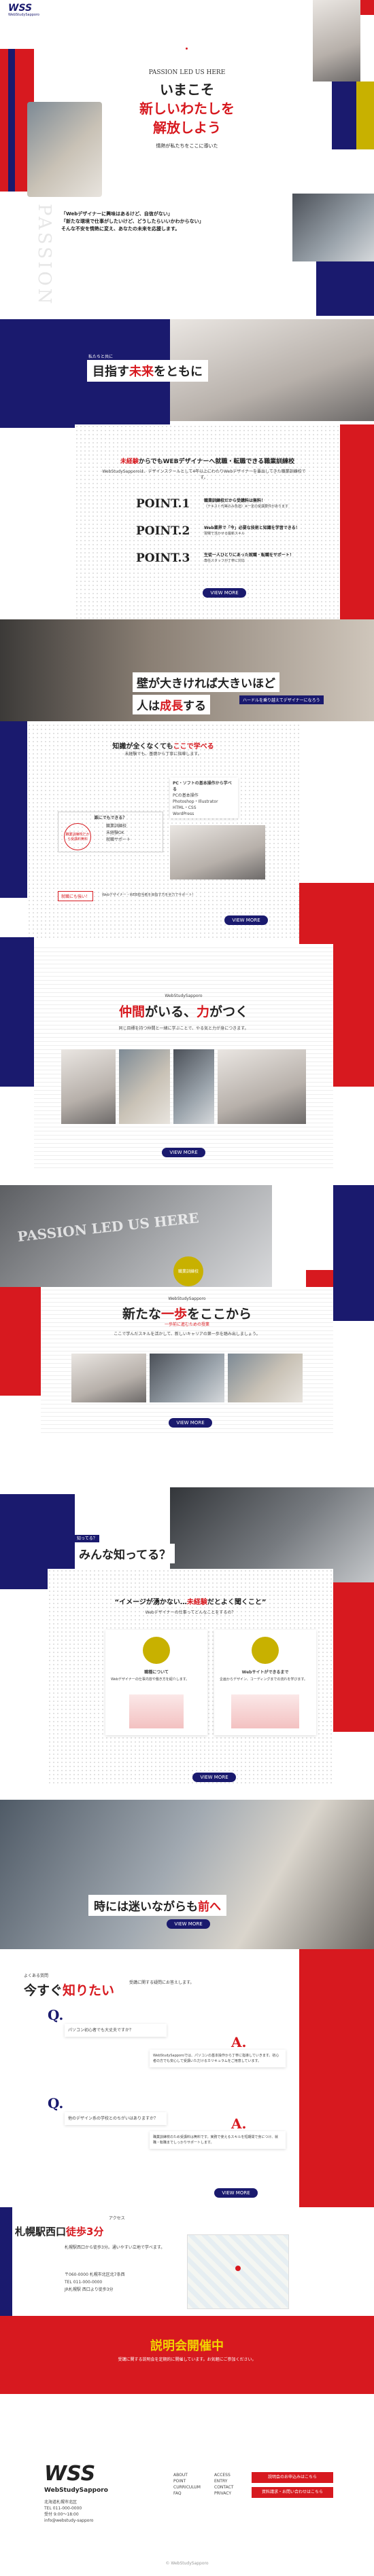 The width and height of the screenshot is (374, 2576). I want to click on ippo-label: WebStudySapporo, so click(187, 1298).